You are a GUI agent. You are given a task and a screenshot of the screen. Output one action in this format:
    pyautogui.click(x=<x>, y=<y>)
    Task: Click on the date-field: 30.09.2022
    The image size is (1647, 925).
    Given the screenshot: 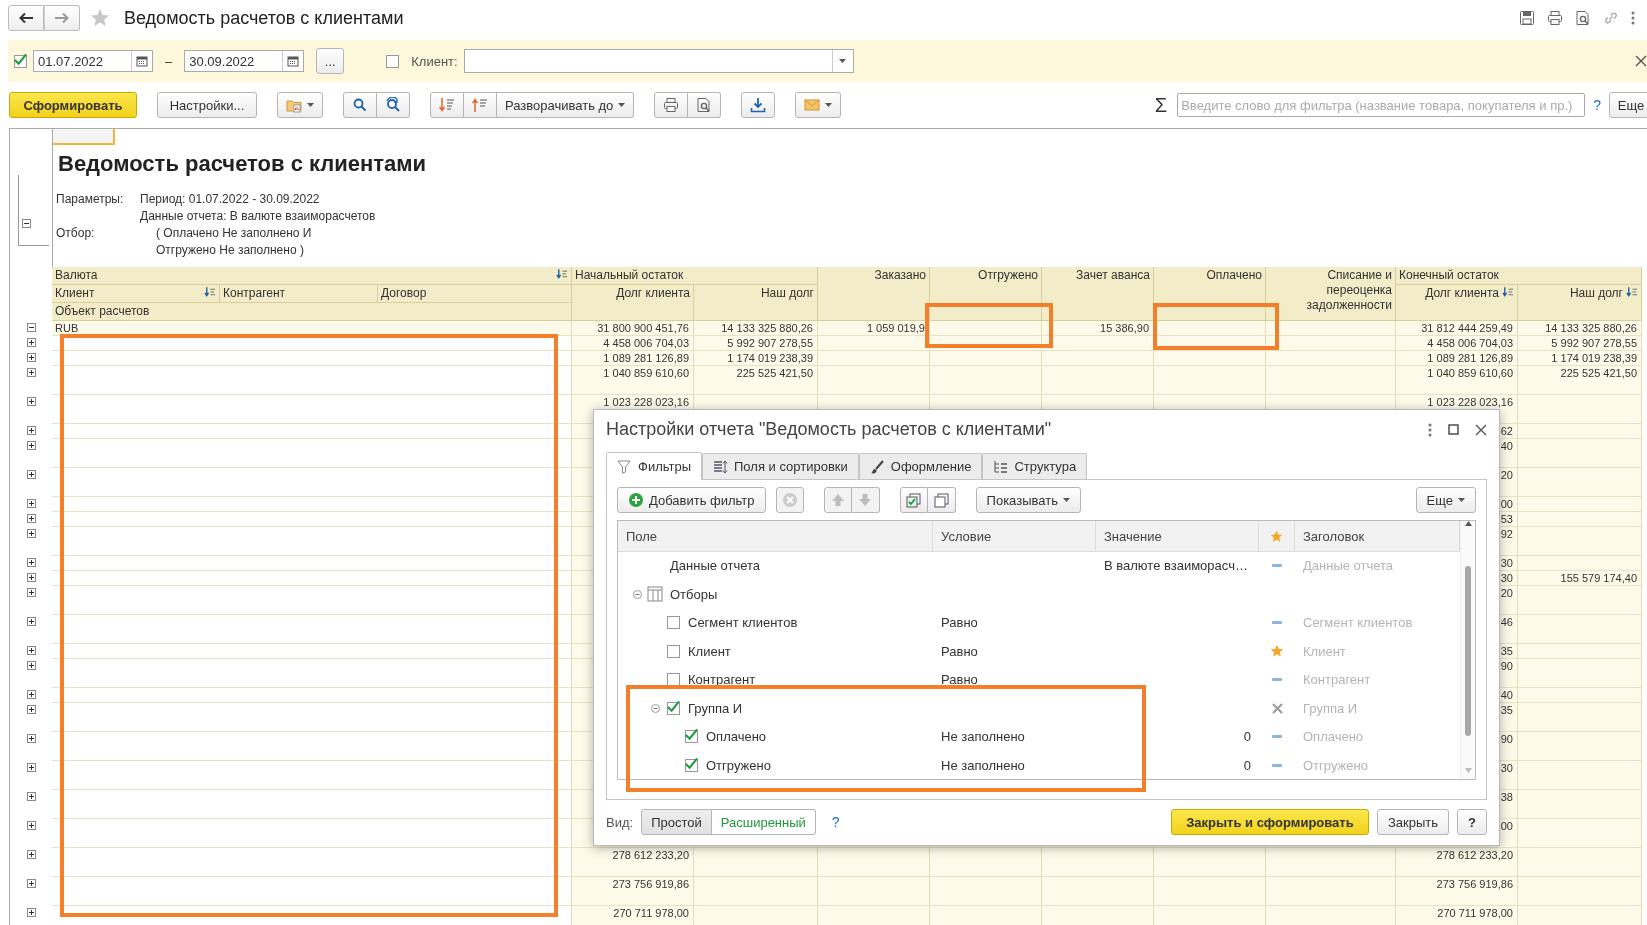 What is the action you would take?
    pyautogui.click(x=244, y=61)
    